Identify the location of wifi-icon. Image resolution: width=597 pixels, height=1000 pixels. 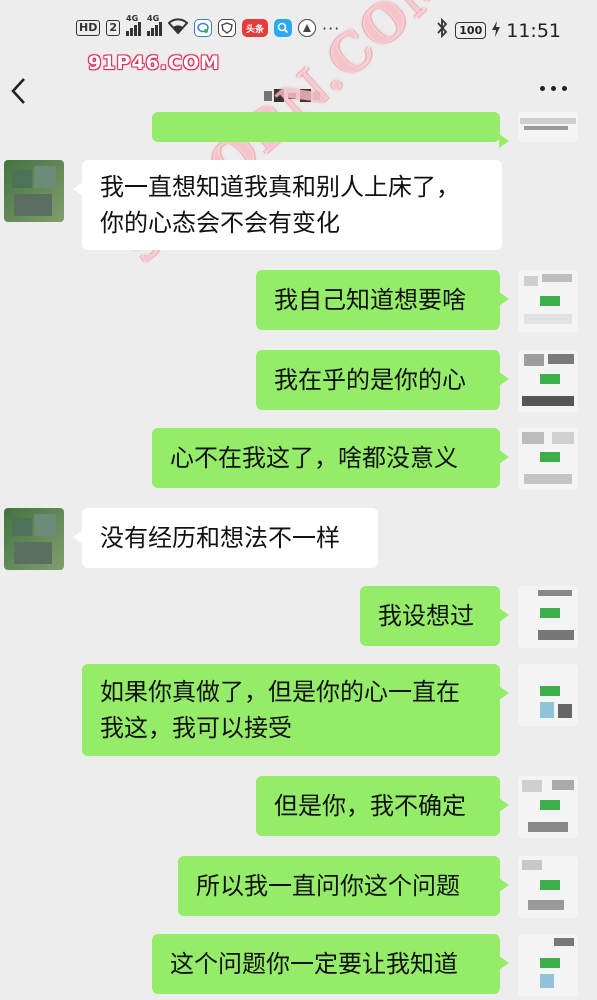
(178, 28).